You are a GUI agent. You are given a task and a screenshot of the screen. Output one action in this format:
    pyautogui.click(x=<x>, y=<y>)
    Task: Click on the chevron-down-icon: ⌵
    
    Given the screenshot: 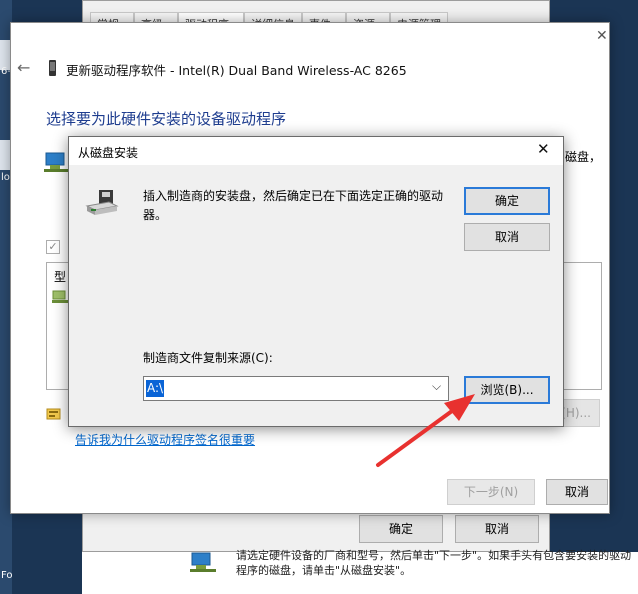 What is the action you would take?
    pyautogui.click(x=436, y=386)
    